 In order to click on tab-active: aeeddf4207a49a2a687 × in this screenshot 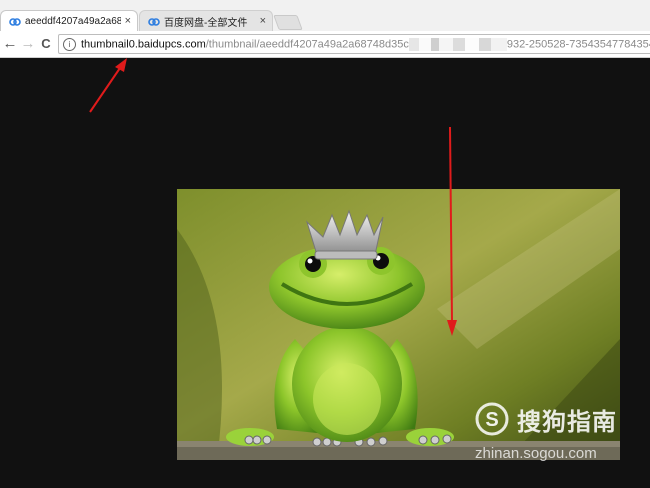, I will do `click(69, 20)`.